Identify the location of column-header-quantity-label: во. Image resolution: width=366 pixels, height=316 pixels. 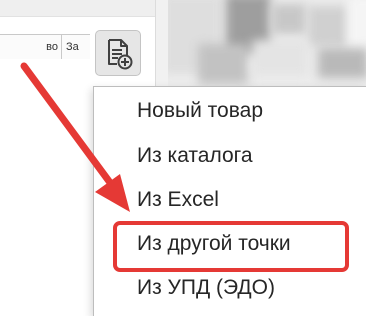
(52, 47).